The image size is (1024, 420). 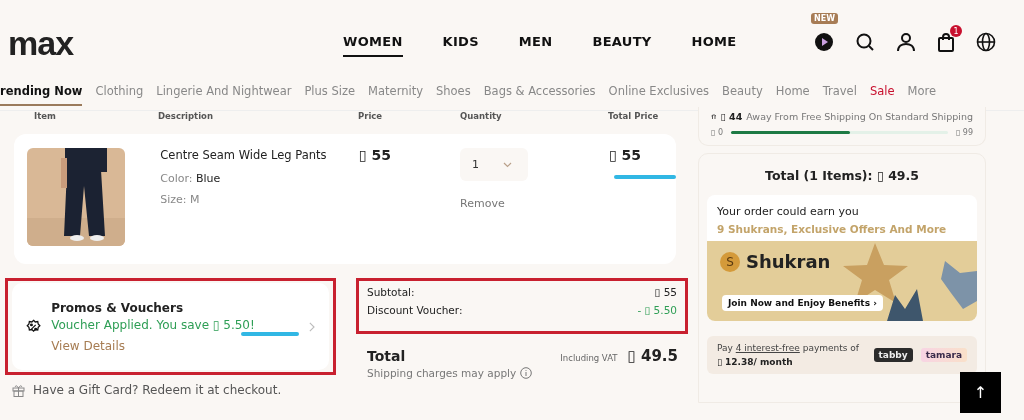 What do you see at coordinates (792, 95) in the screenshot?
I see `category-link: Home` at bounding box center [792, 95].